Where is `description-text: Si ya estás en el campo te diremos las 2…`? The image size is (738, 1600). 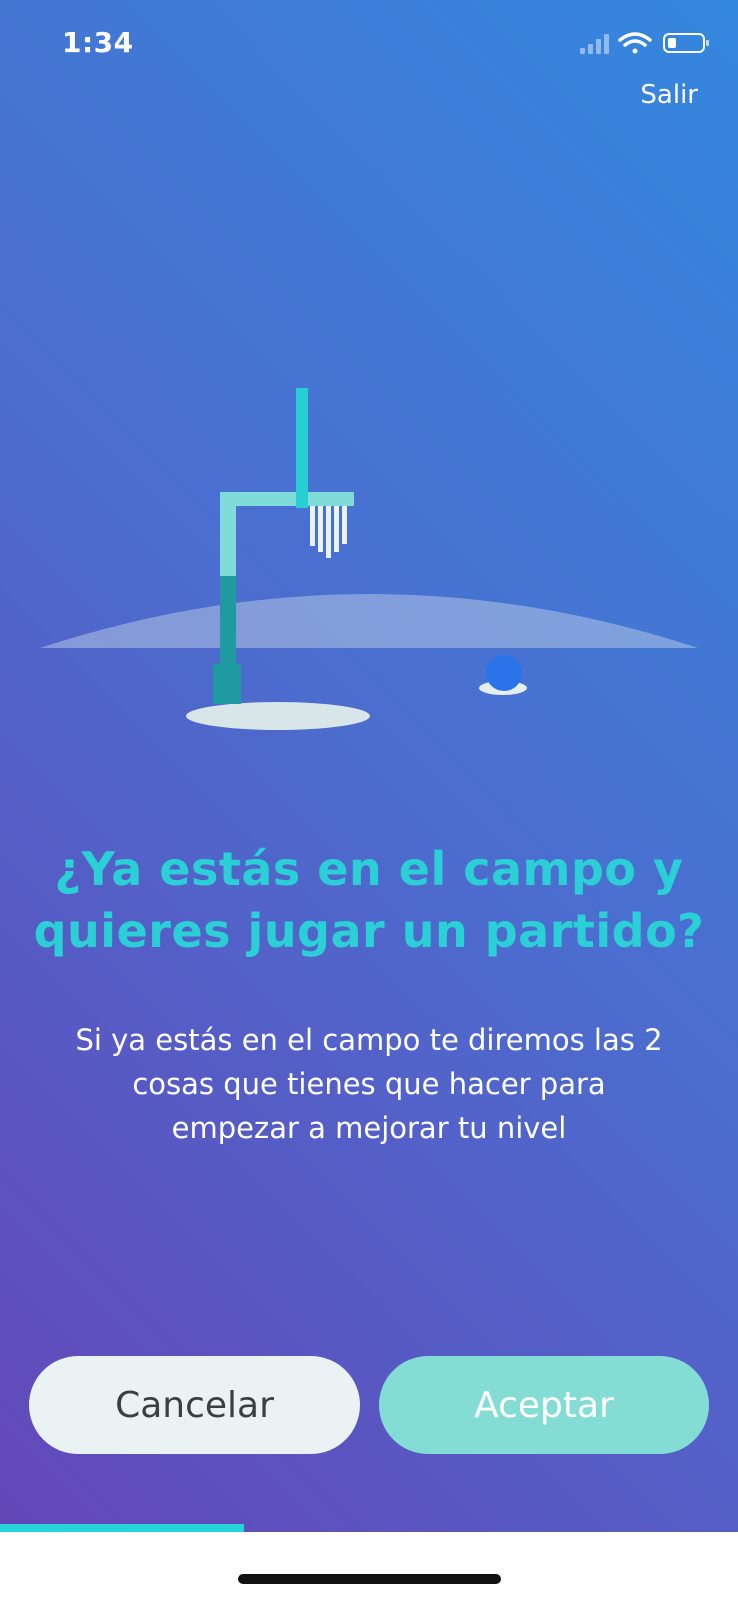
description-text: Si ya estás en el campo te diremos las 2… is located at coordinates (369, 1084).